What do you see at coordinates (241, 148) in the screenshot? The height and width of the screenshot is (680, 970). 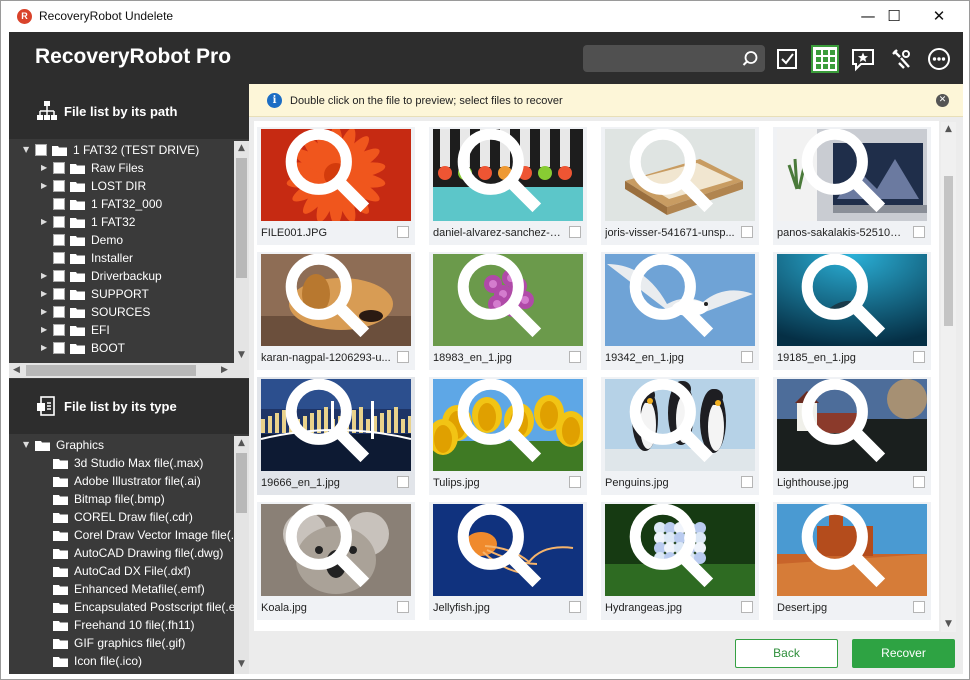 I see `scroll-up-arrow: ▲` at bounding box center [241, 148].